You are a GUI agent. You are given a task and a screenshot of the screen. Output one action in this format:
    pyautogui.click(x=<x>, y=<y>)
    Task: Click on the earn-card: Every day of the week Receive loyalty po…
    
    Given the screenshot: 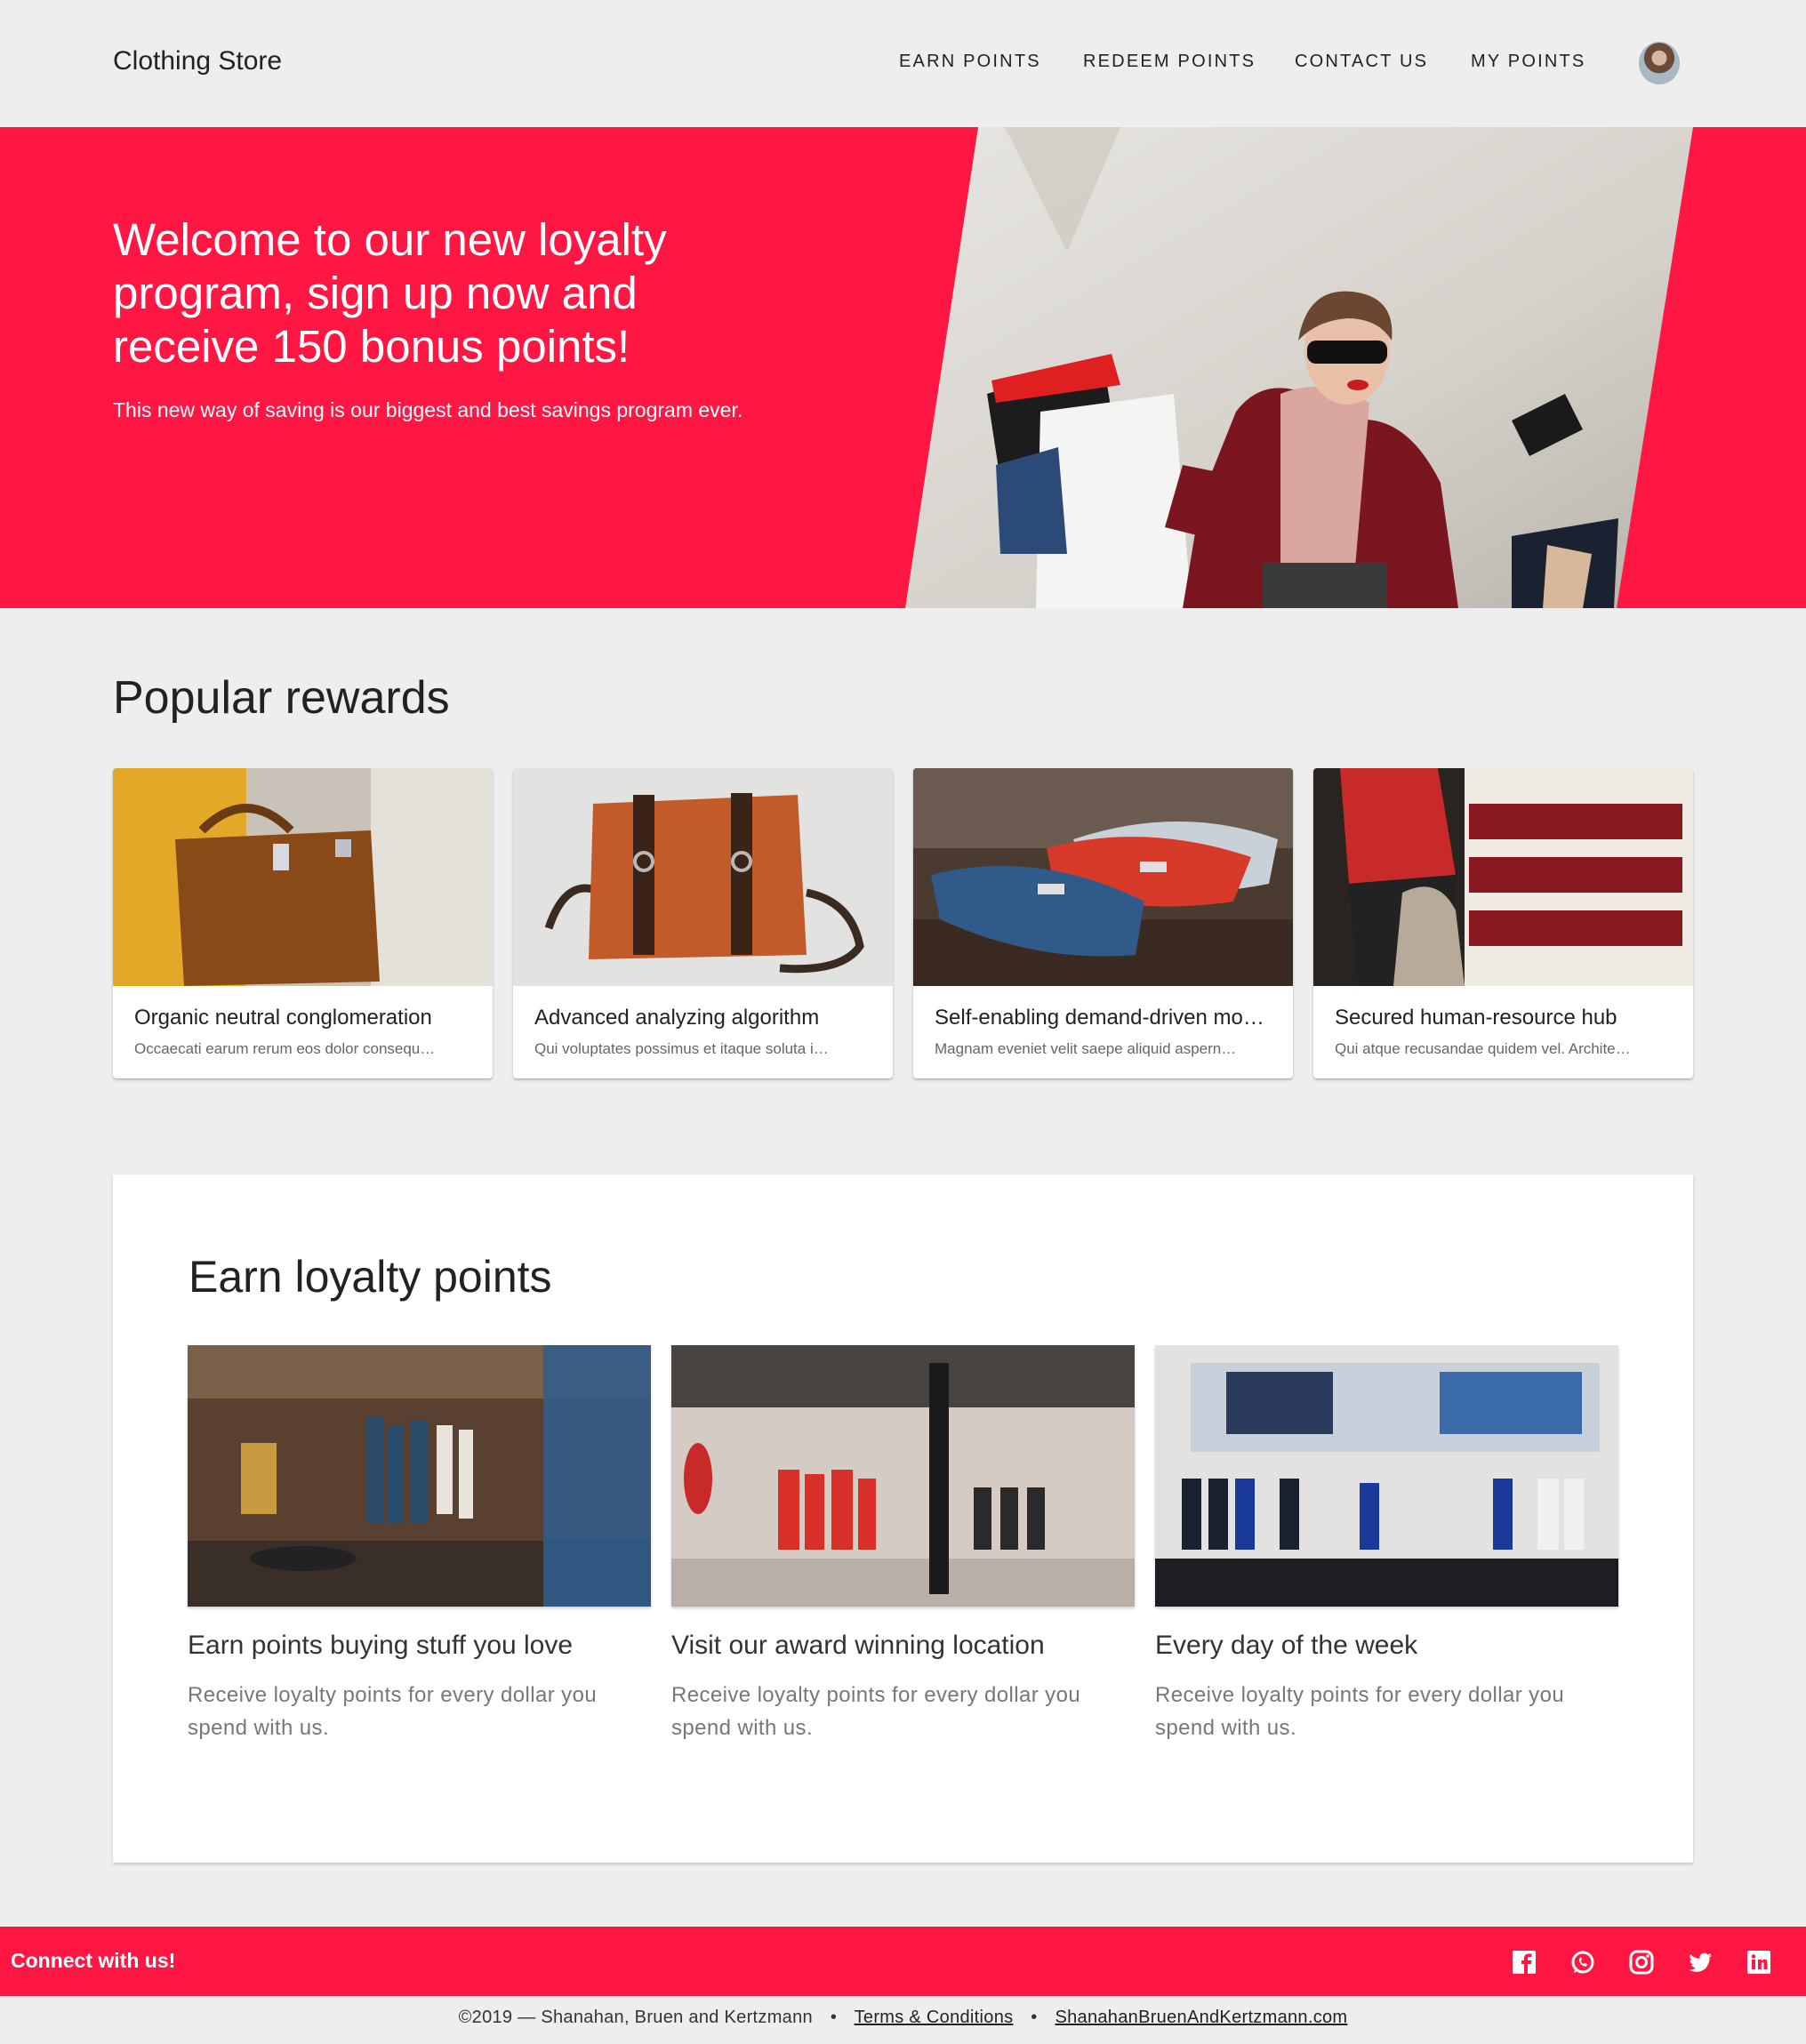 What is the action you would take?
    pyautogui.click(x=1387, y=1544)
    